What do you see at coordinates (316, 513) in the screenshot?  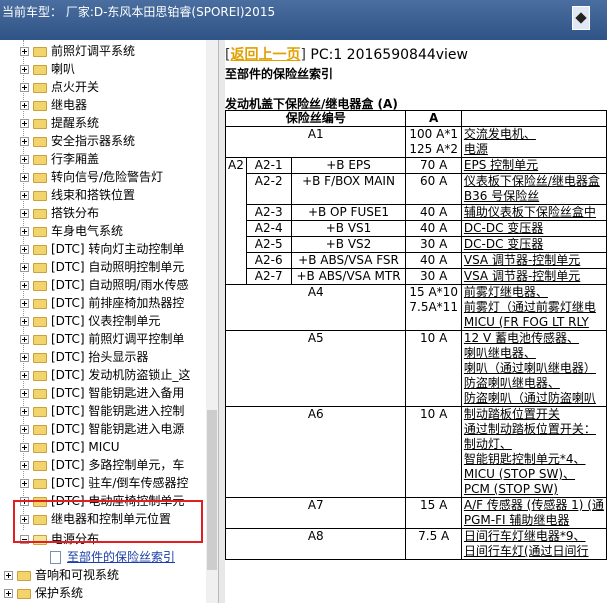 I see `fuse-number: A7` at bounding box center [316, 513].